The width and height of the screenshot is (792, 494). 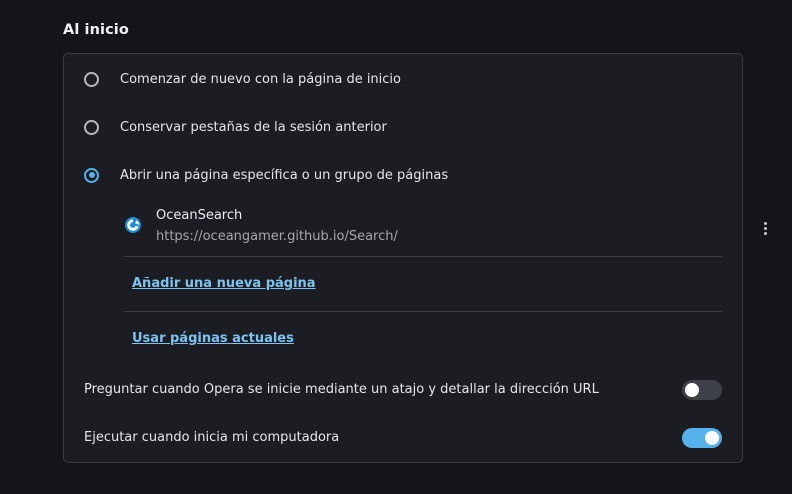 What do you see at coordinates (96, 30) in the screenshot?
I see `section-title: Al inicio` at bounding box center [96, 30].